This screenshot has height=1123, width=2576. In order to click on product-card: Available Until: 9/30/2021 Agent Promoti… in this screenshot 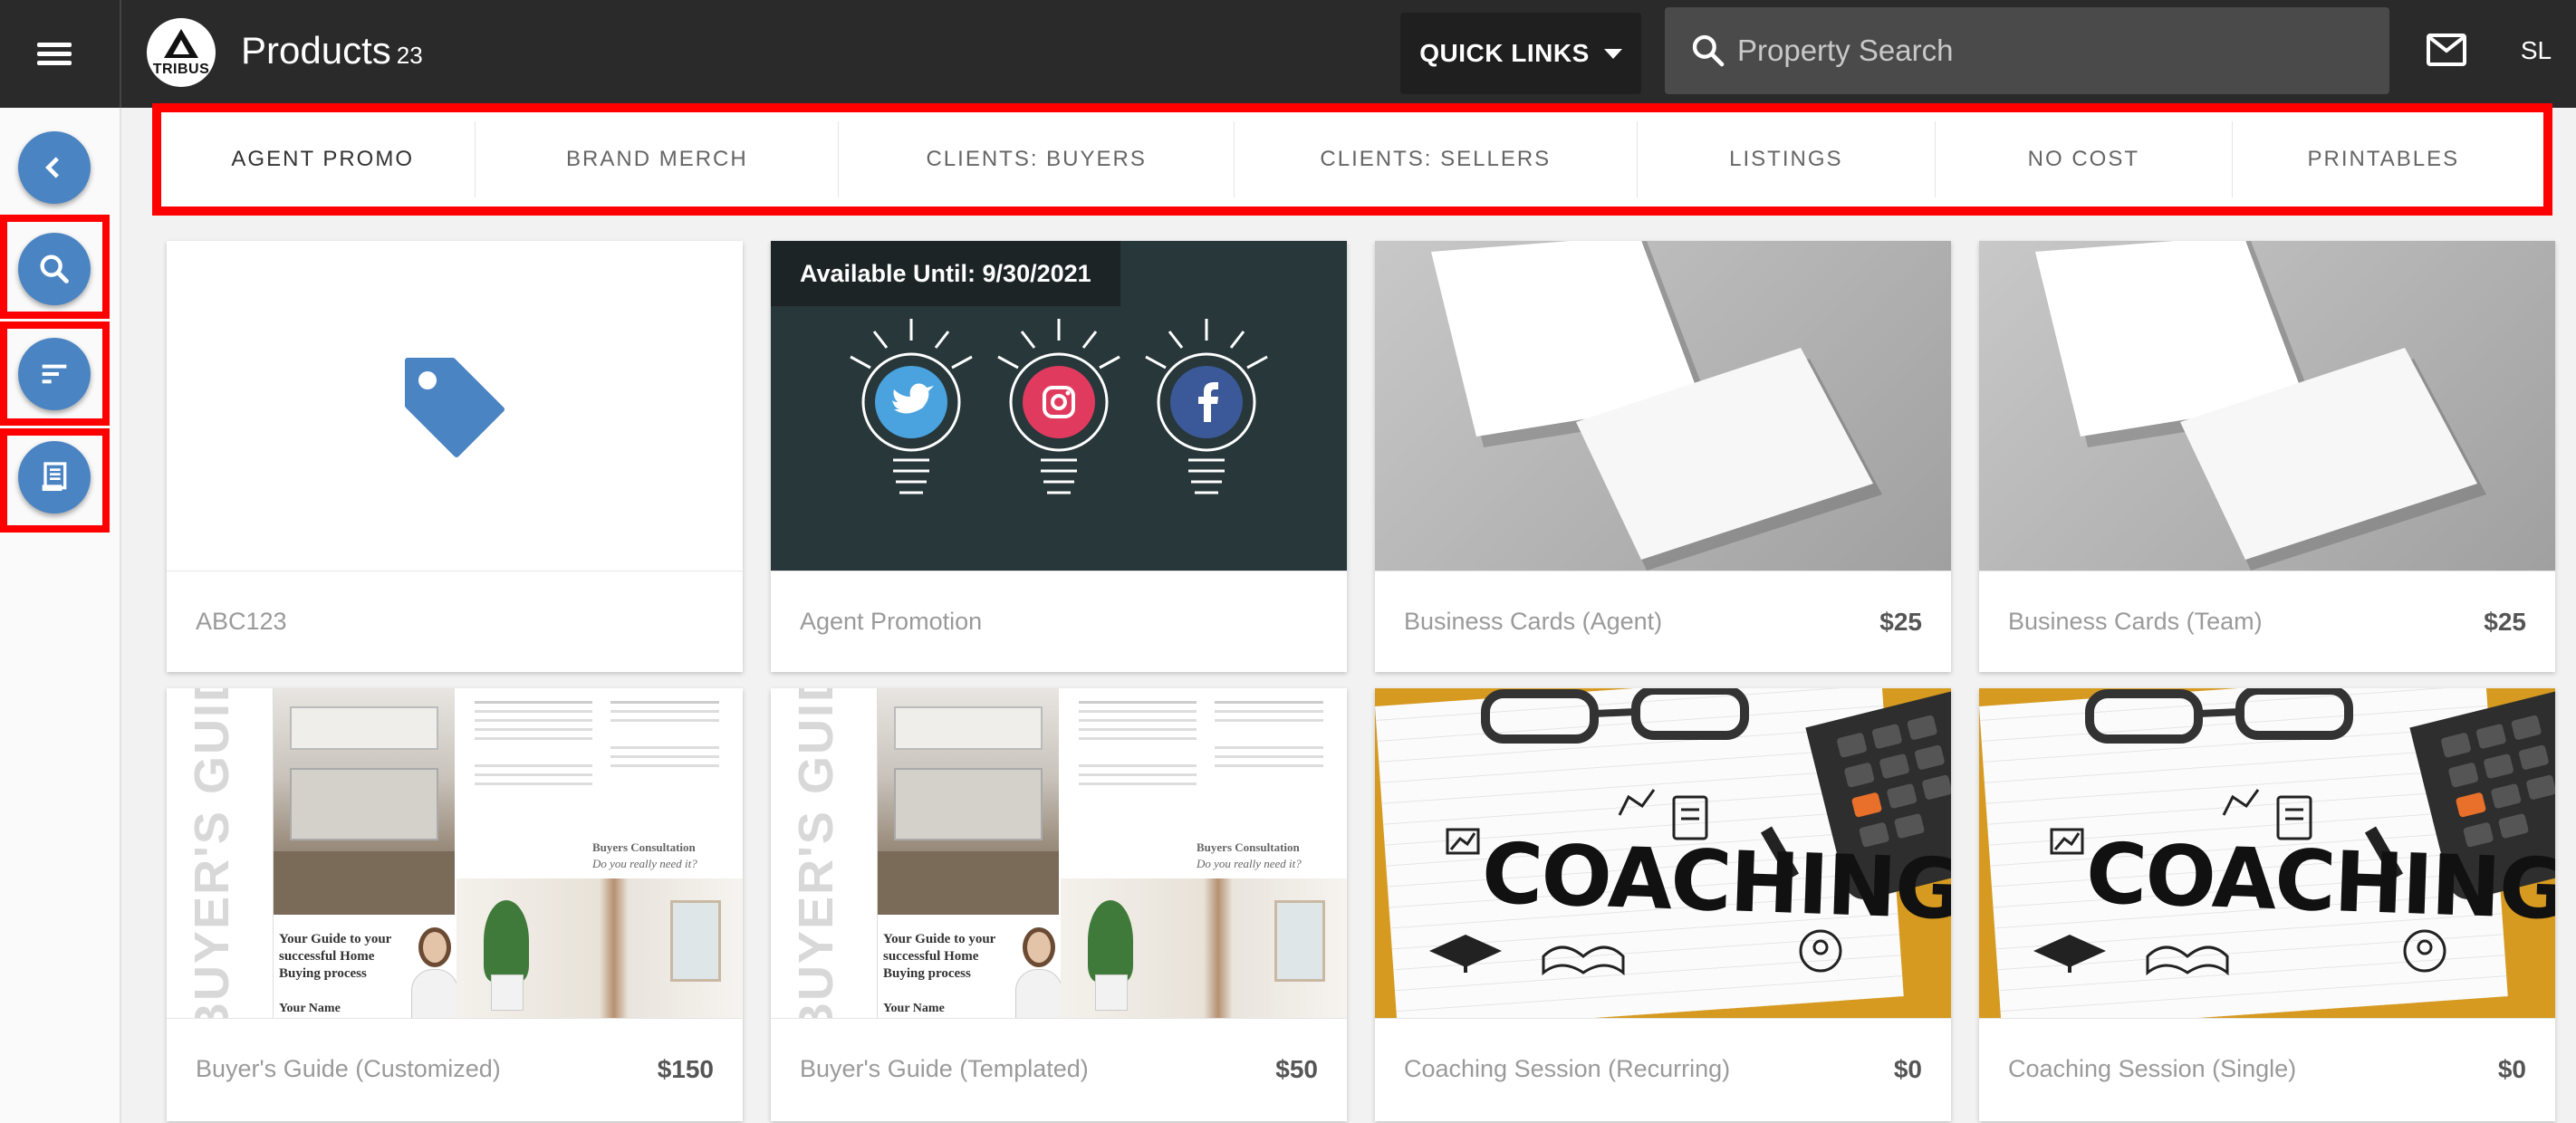, I will do `click(1059, 456)`.